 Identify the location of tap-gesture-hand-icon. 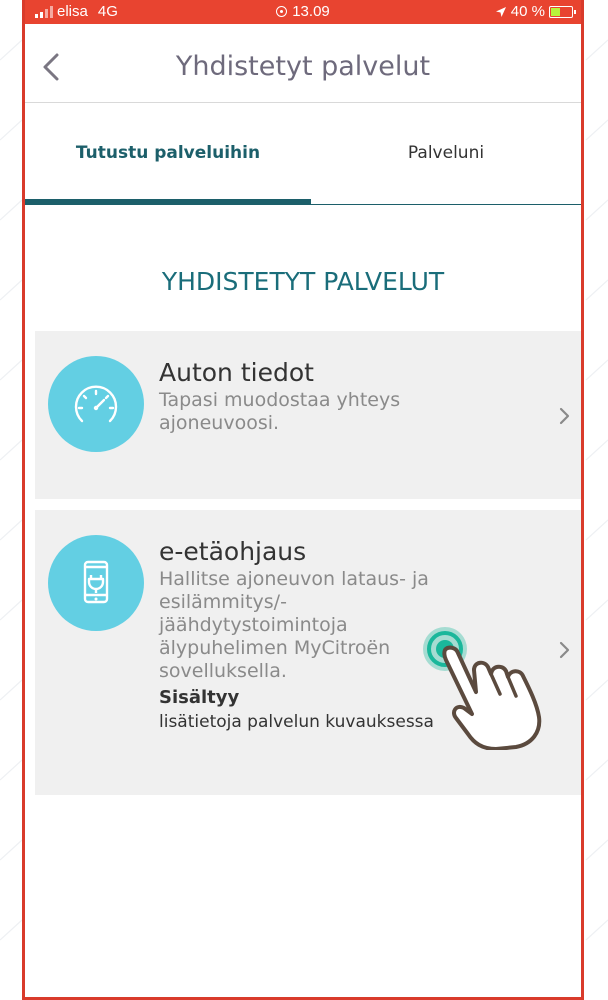
(482, 688).